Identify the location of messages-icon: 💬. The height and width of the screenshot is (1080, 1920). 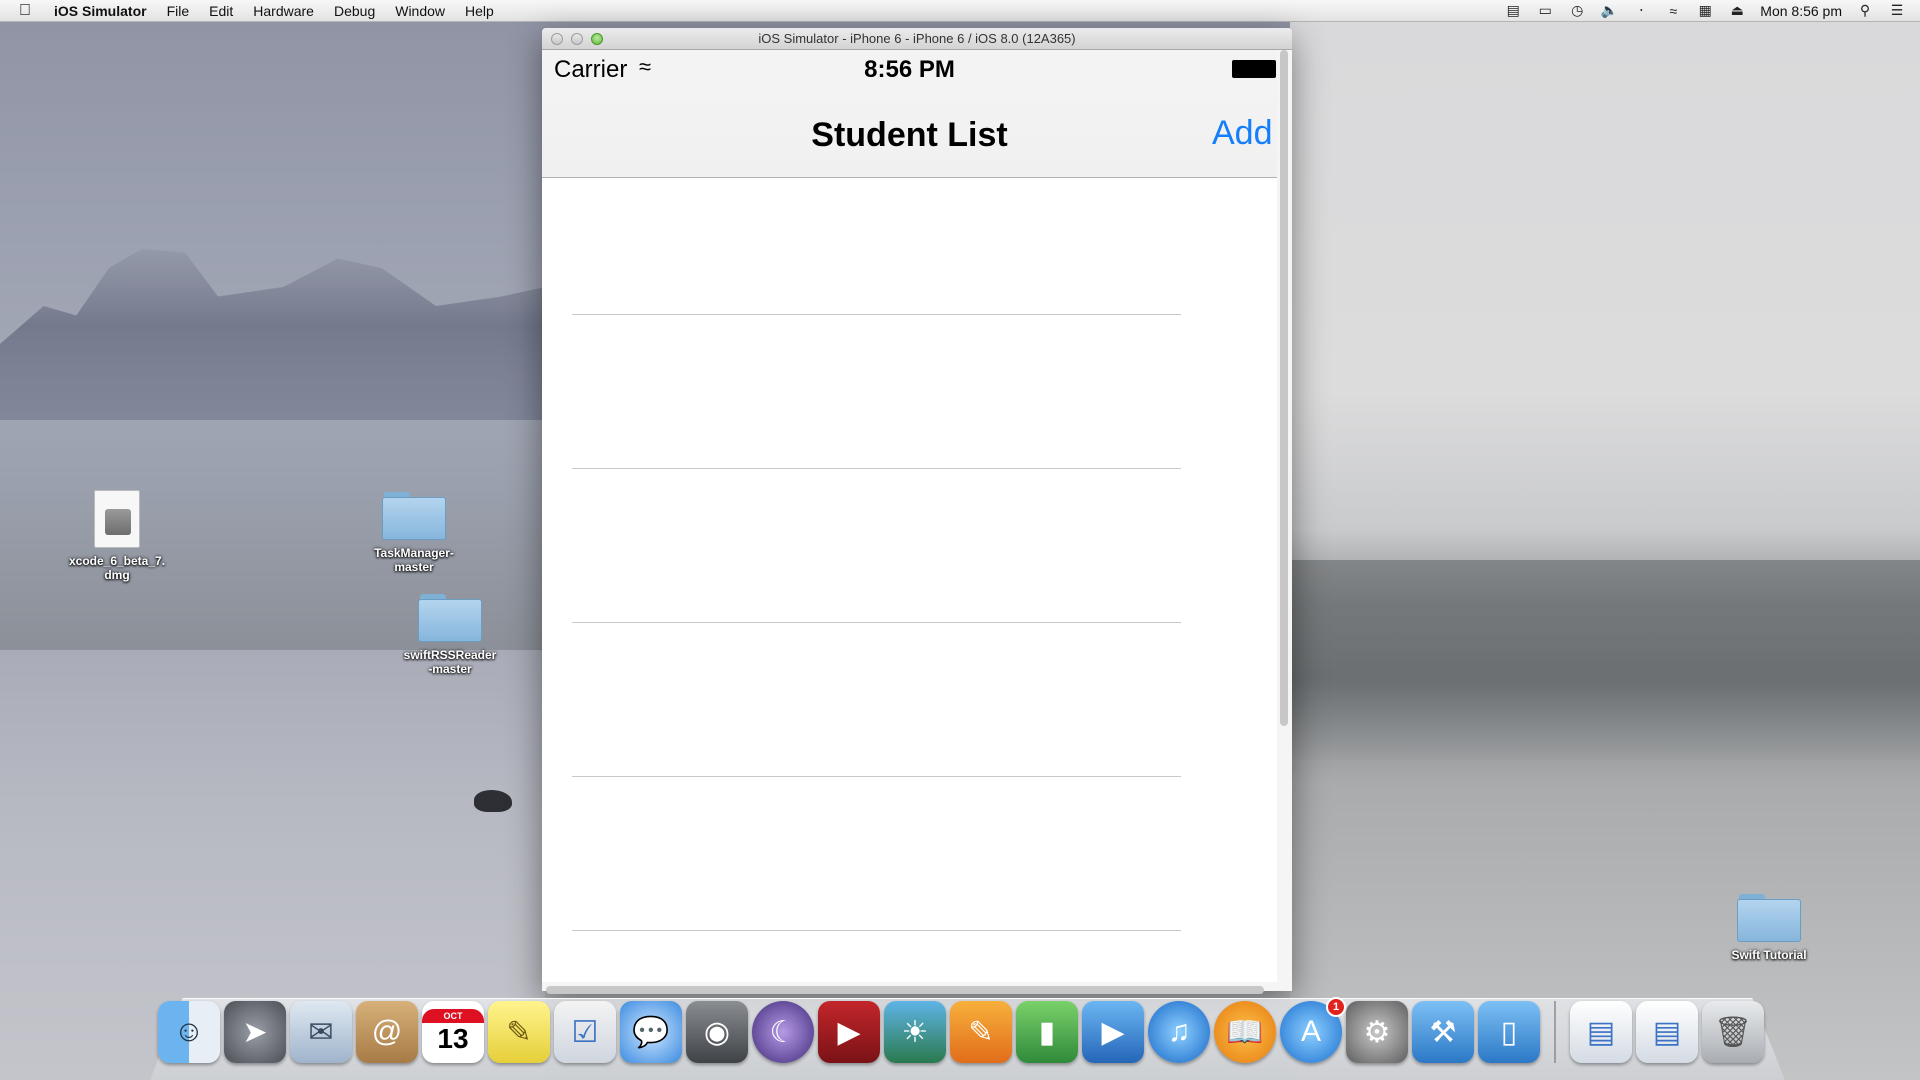
(651, 1032).